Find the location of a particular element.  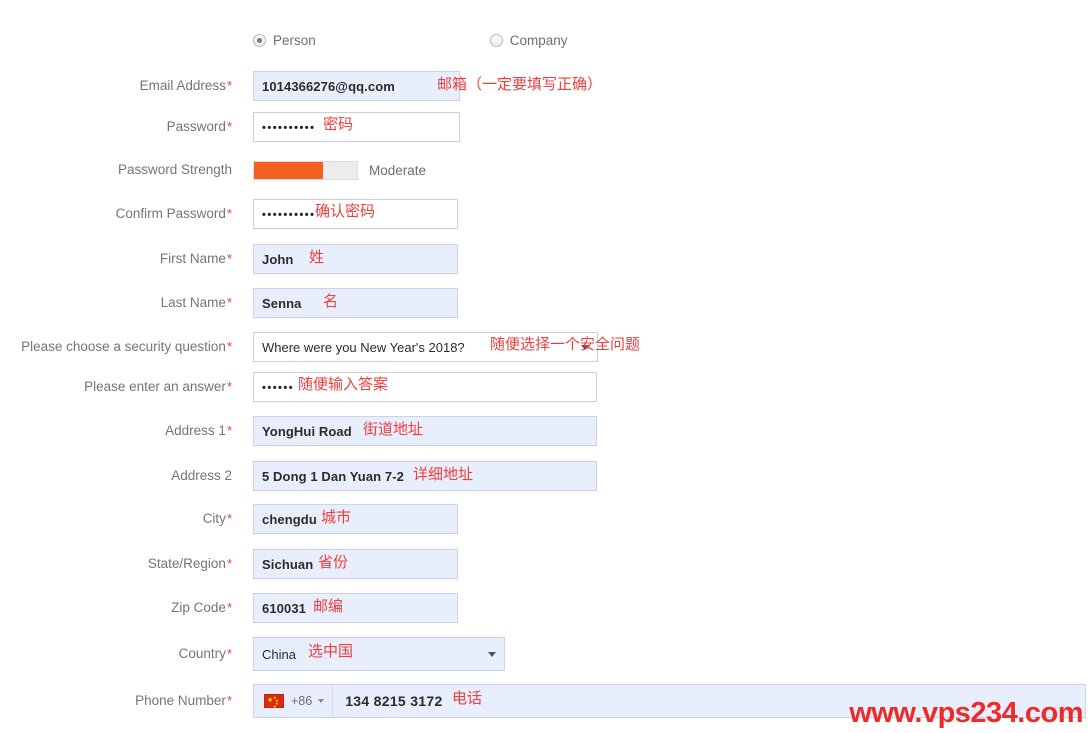

zip-input: 610031 is located at coordinates (355, 608).